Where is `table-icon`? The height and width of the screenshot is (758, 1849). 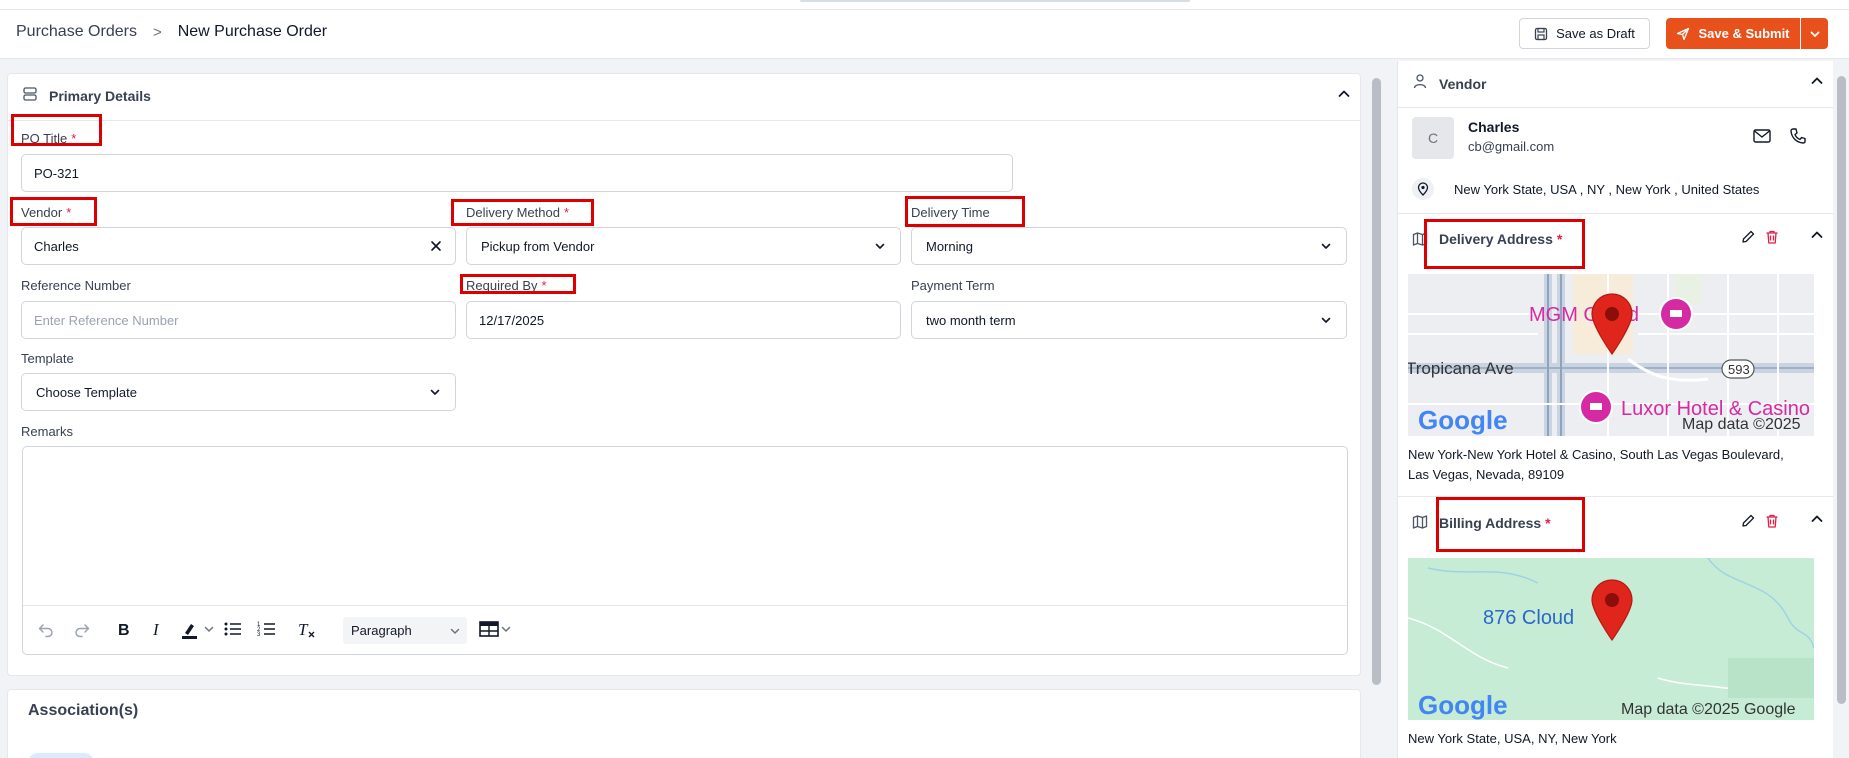 table-icon is located at coordinates (489, 629).